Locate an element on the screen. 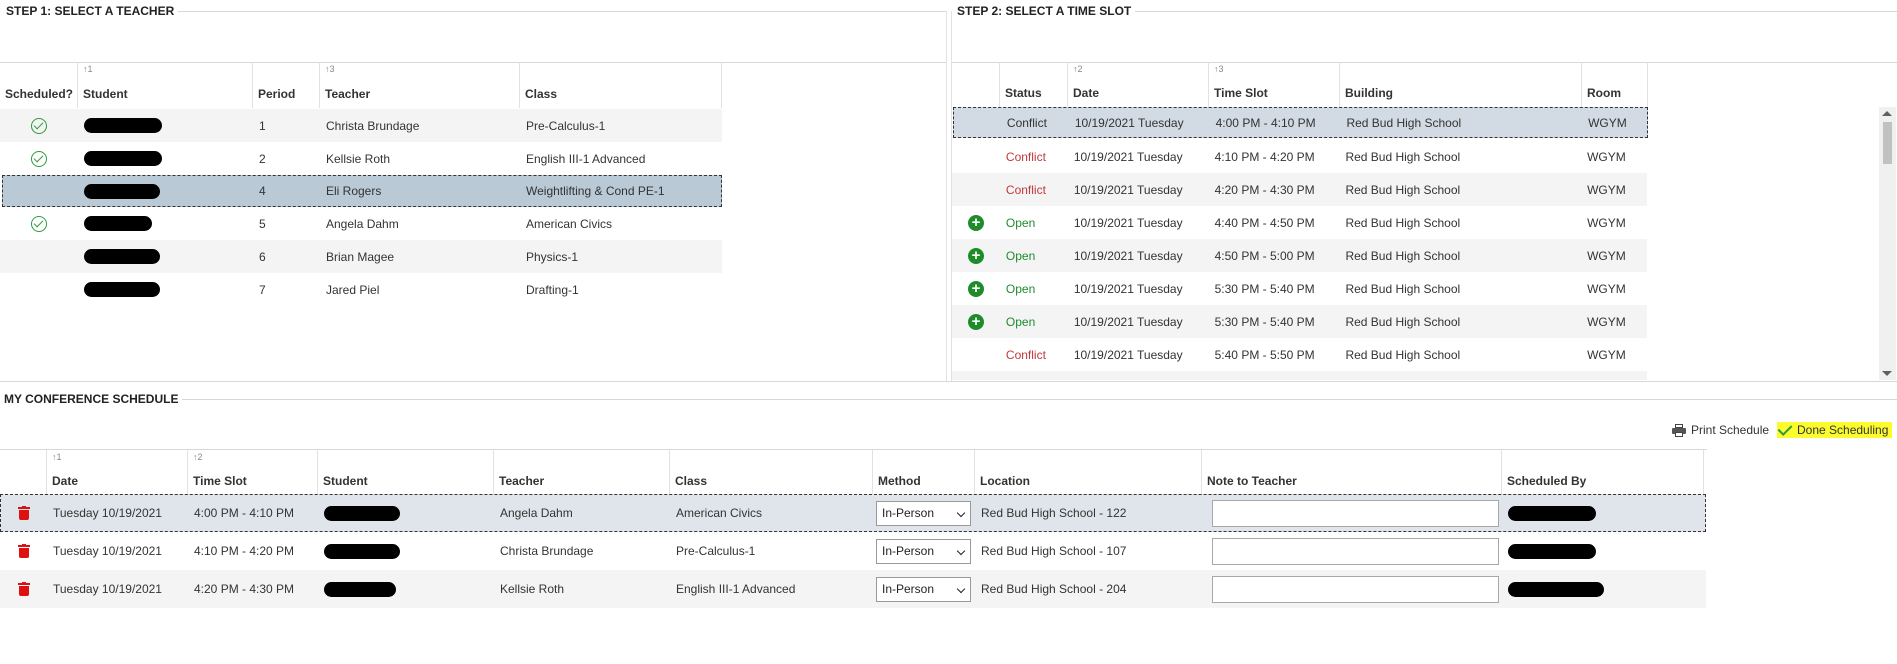  scroll-up-arrow is located at coordinates (1887, 113).